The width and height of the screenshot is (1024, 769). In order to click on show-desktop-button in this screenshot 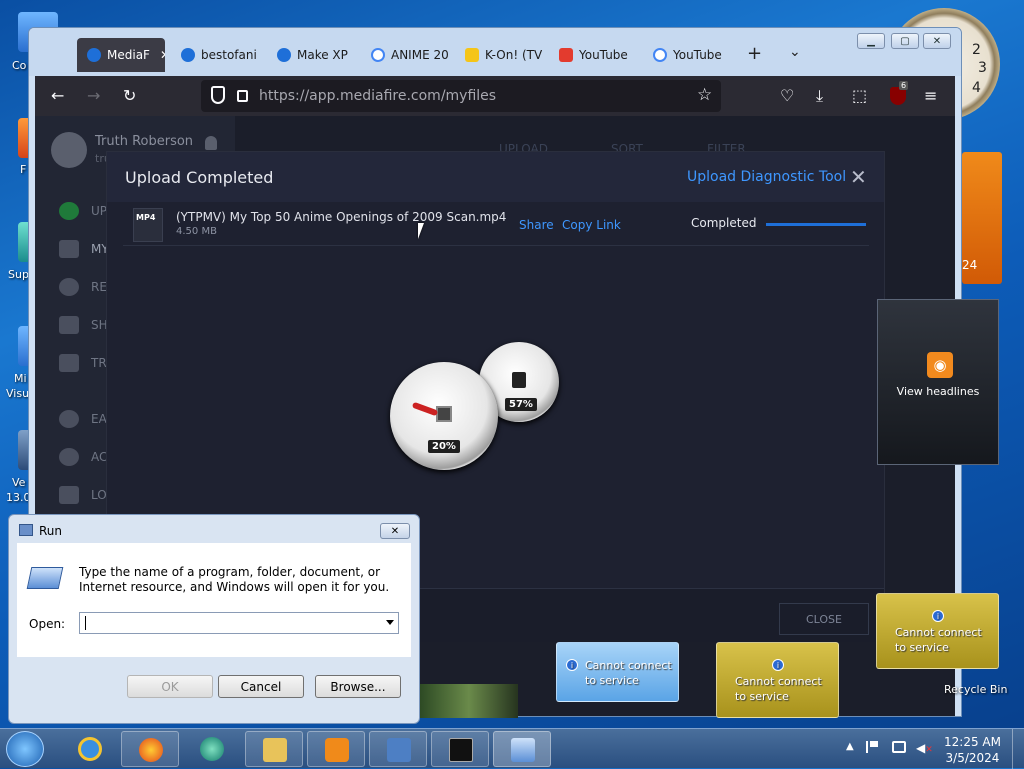, I will do `click(1018, 749)`.